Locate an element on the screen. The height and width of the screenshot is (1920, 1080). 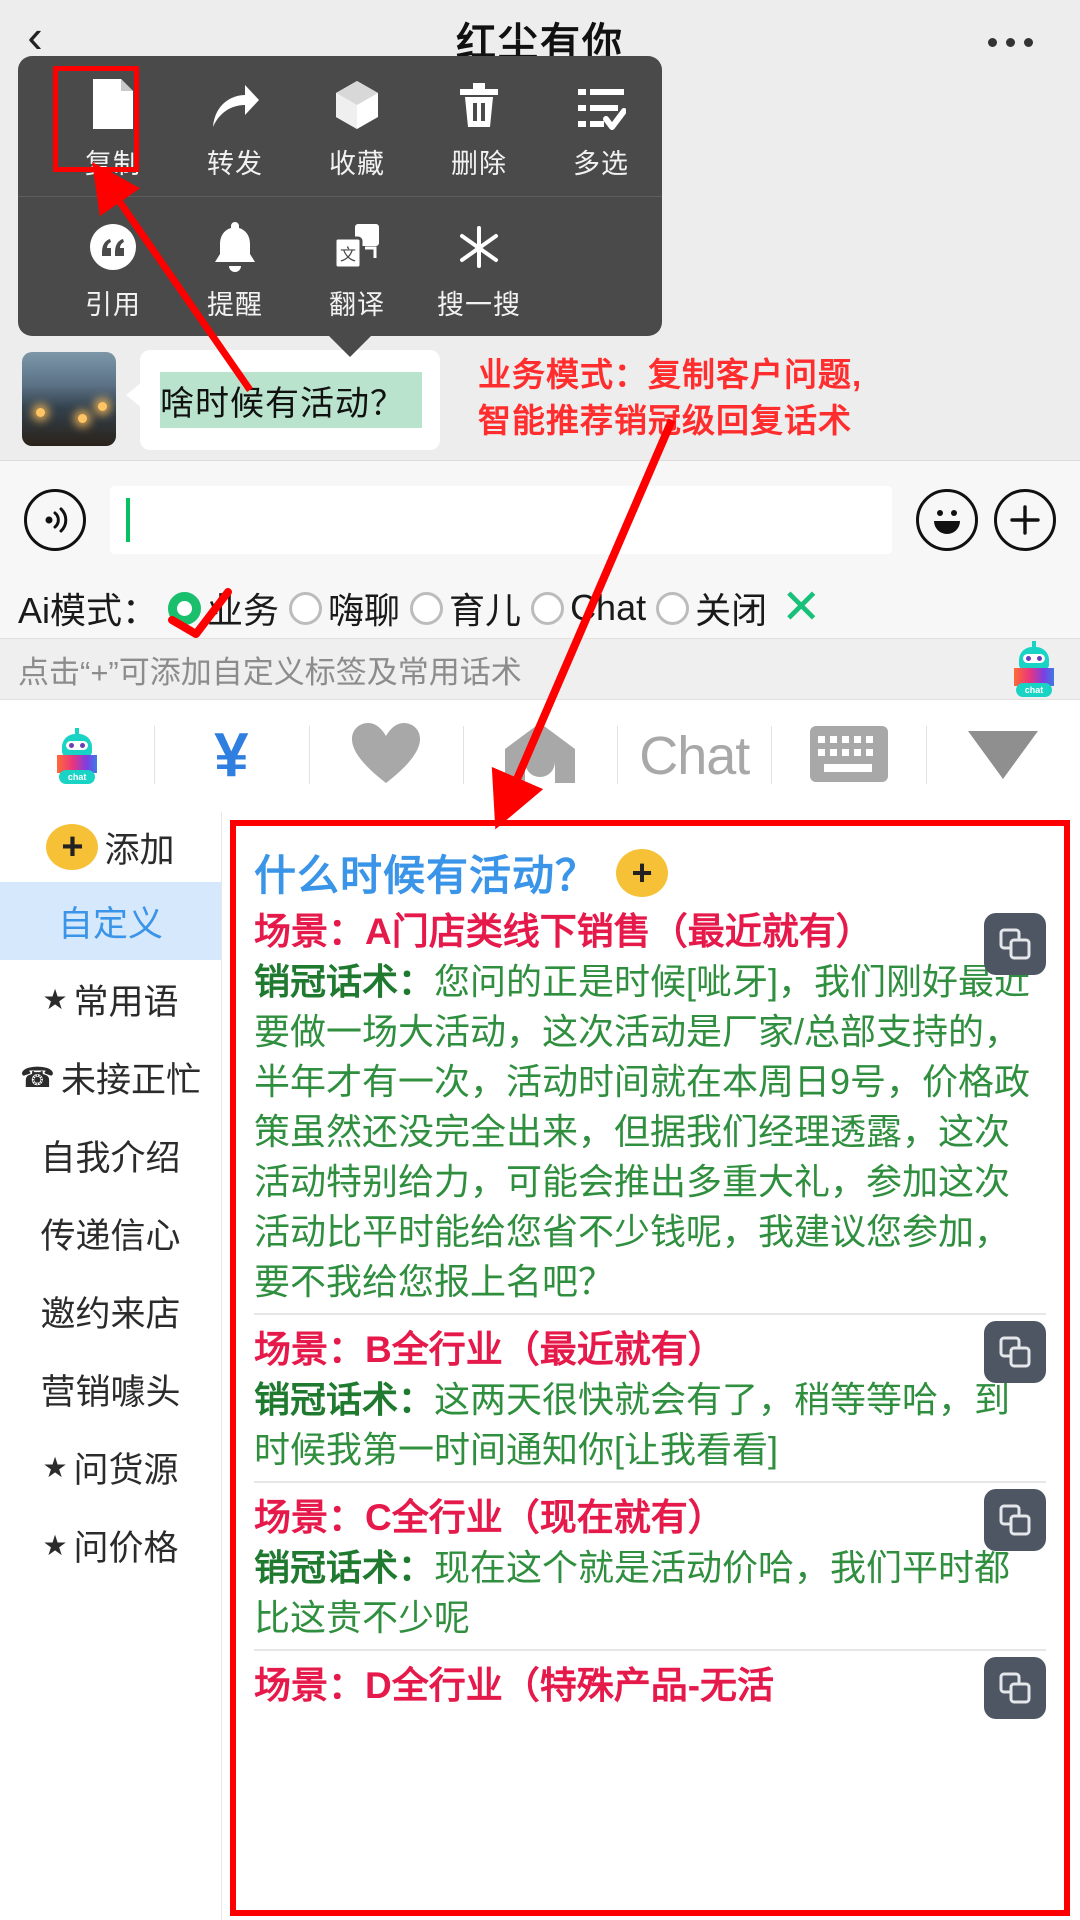
context-menu-item-delete: 删除 is located at coordinates (479, 126).